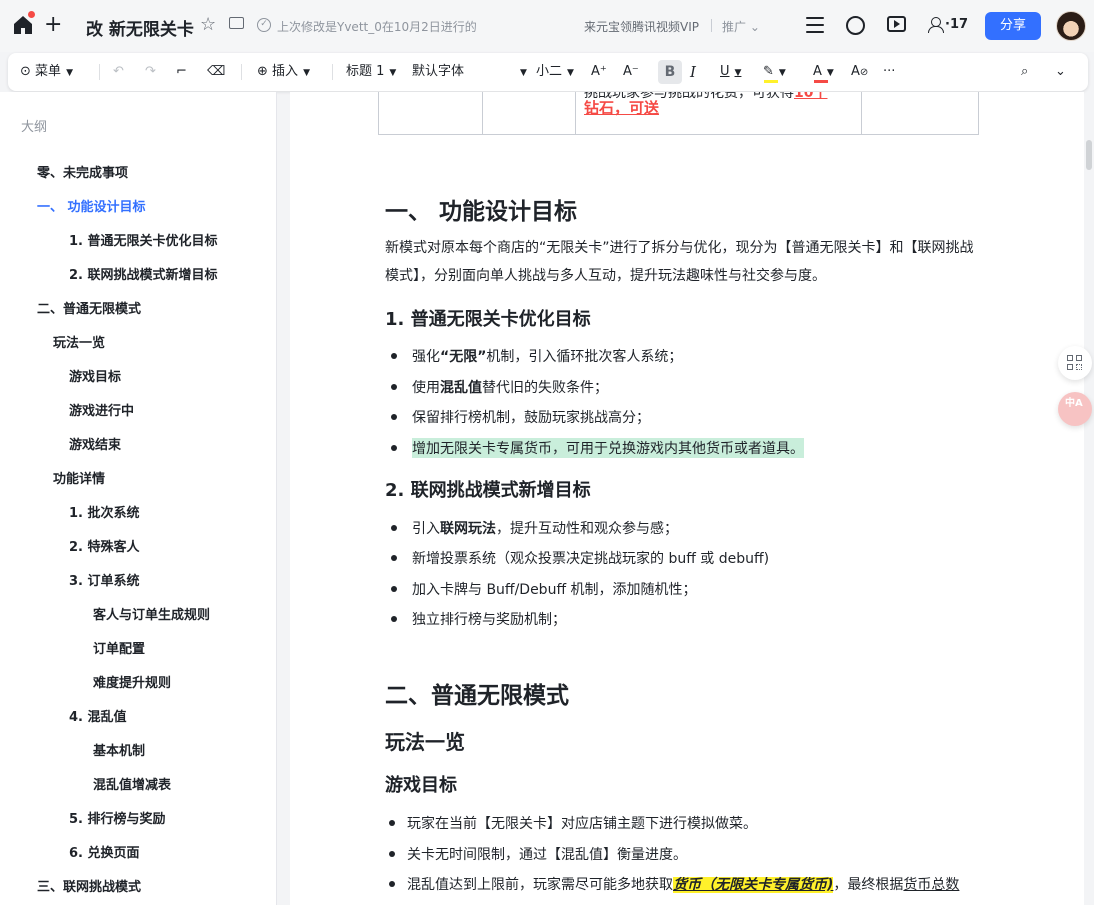 The image size is (1094, 905). What do you see at coordinates (82, 171) in the screenshot?
I see `outline-item: 零、未完成事项` at bounding box center [82, 171].